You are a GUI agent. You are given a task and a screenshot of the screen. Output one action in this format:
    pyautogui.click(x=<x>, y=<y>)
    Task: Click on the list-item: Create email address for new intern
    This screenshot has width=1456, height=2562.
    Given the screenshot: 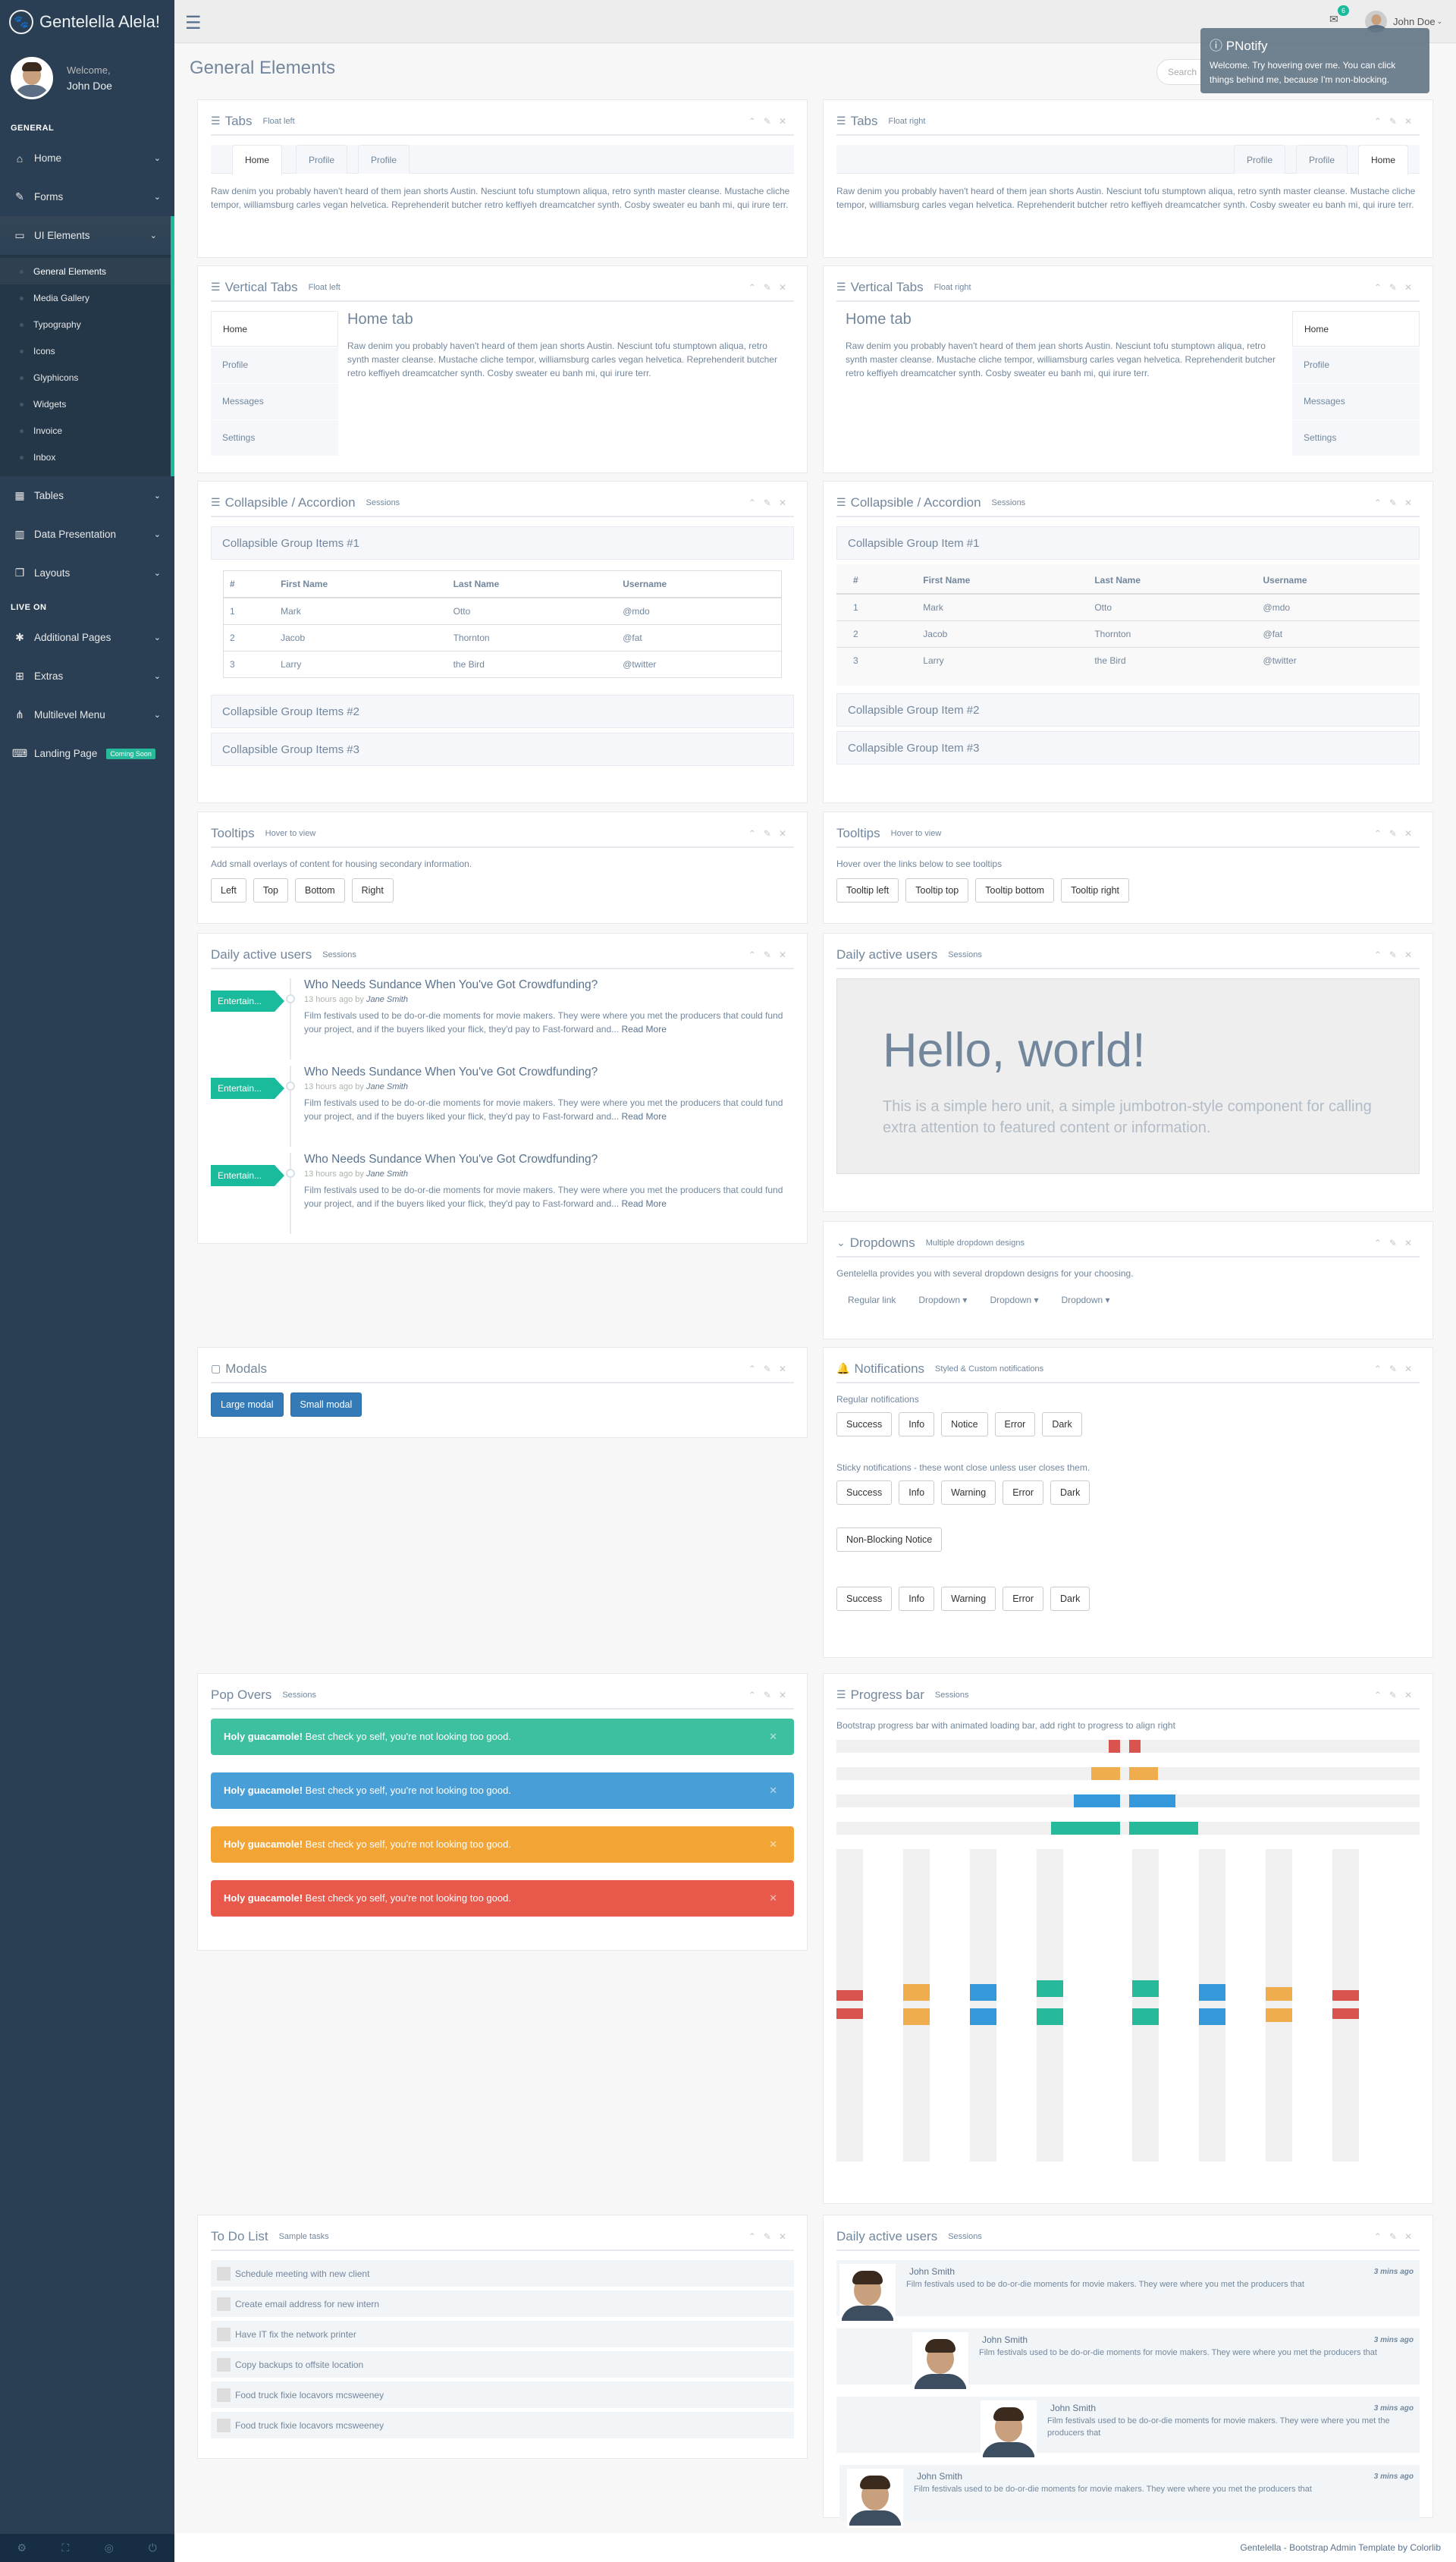 What is the action you would take?
    pyautogui.click(x=502, y=2303)
    